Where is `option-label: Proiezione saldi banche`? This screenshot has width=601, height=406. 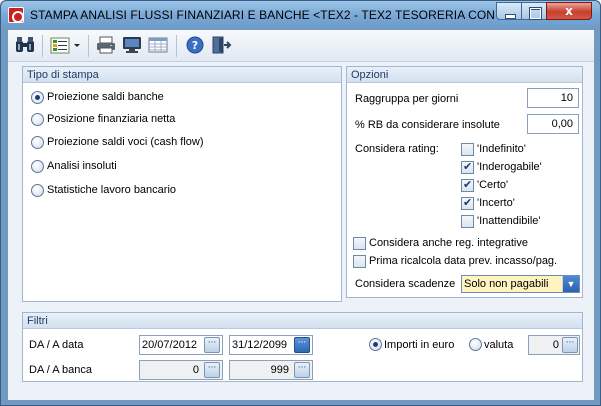
option-label: Proiezione saldi banche is located at coordinates (105, 97).